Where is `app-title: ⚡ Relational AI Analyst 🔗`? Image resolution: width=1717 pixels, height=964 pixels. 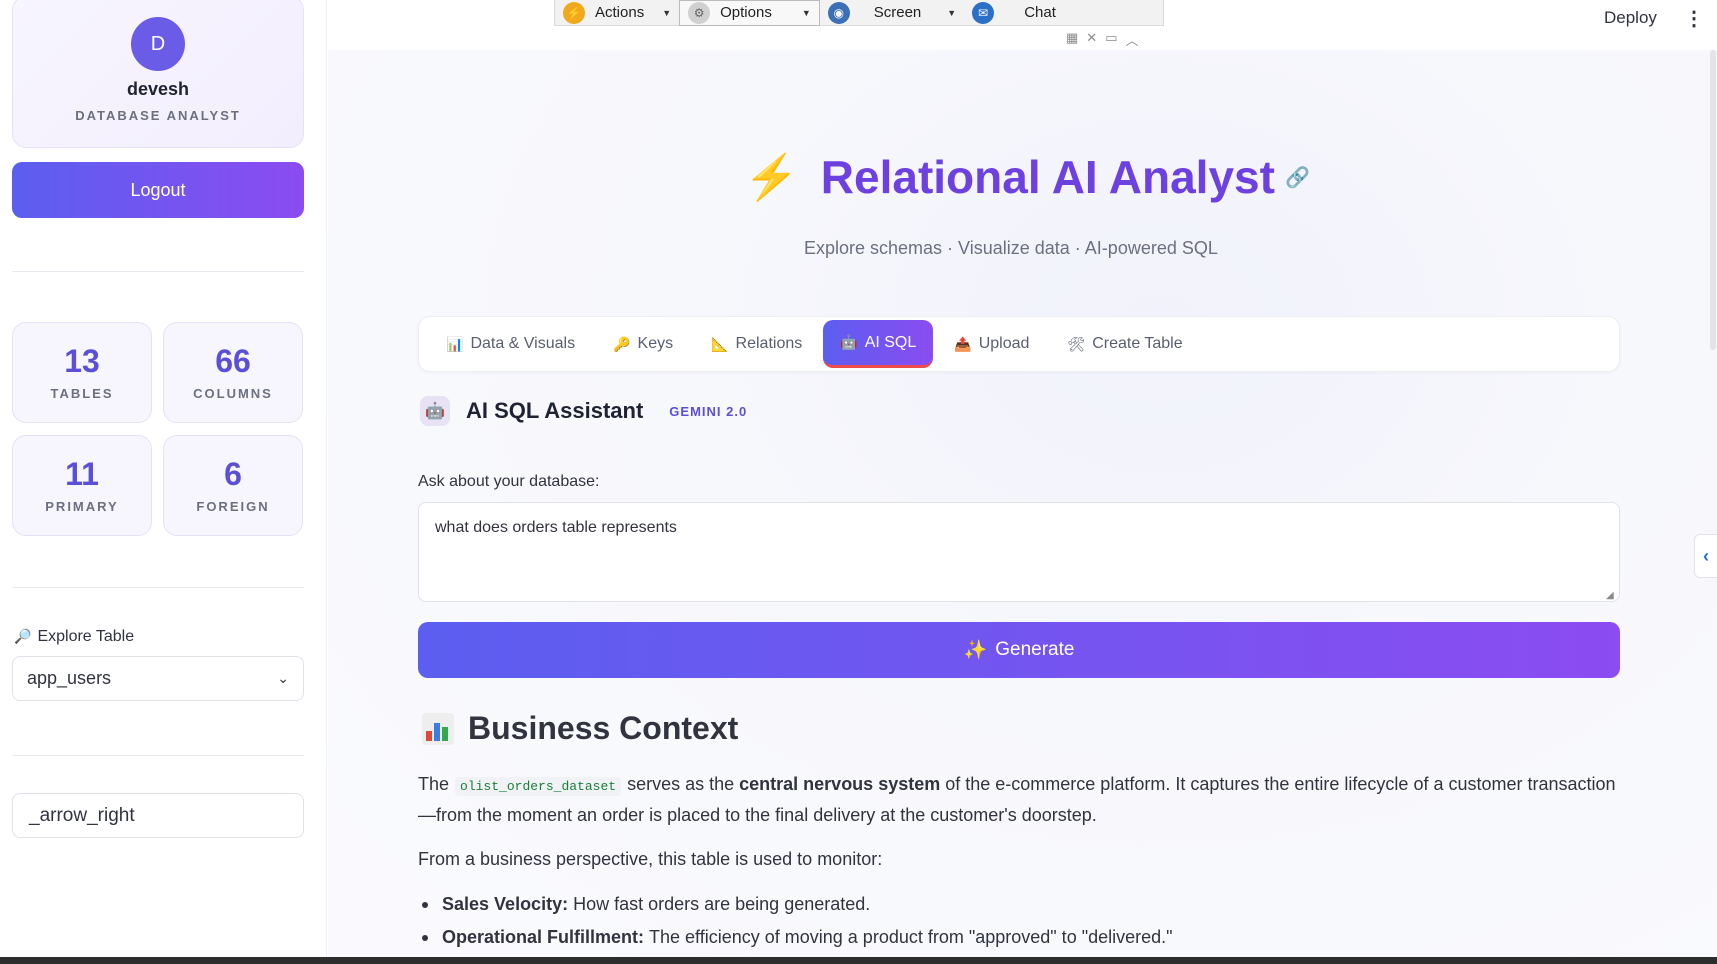
app-title: ⚡ Relational AI Analyst 🔗 is located at coordinates (1027, 177).